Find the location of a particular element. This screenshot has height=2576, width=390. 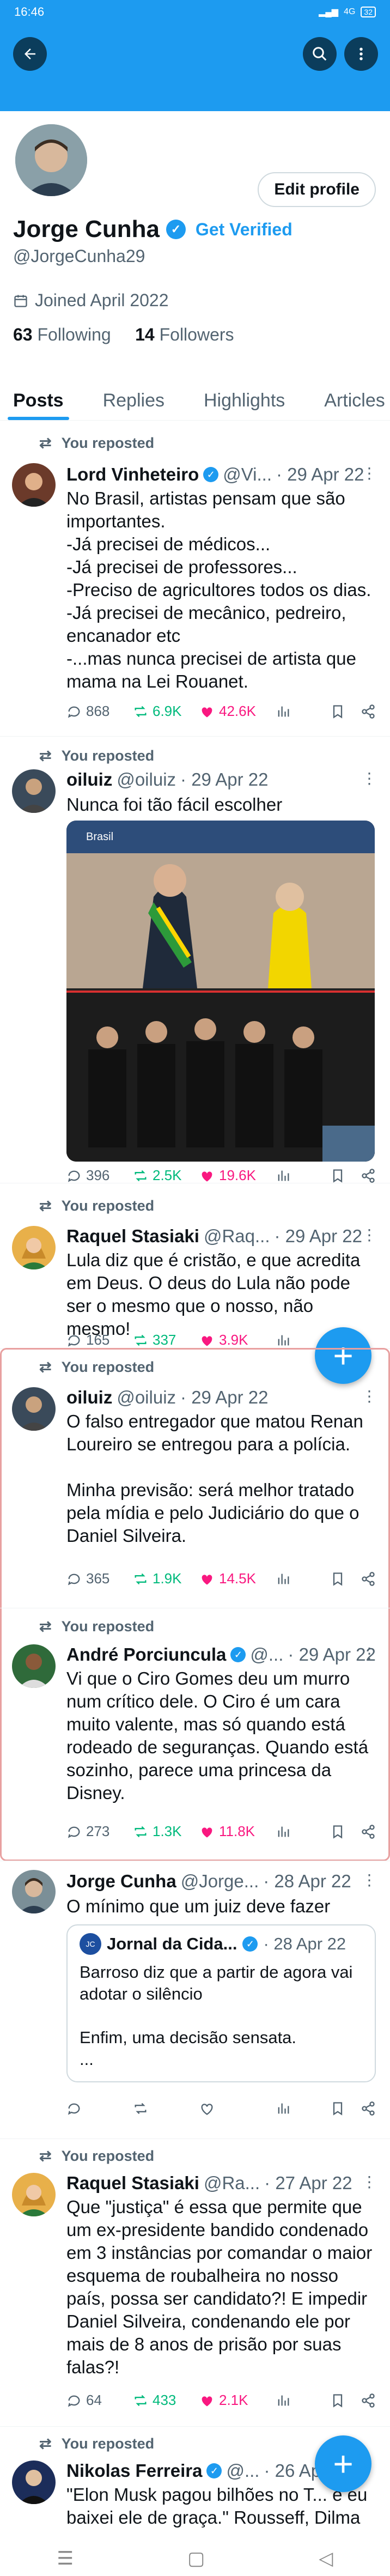

repost-button: 1.3K is located at coordinates (166, 1832).